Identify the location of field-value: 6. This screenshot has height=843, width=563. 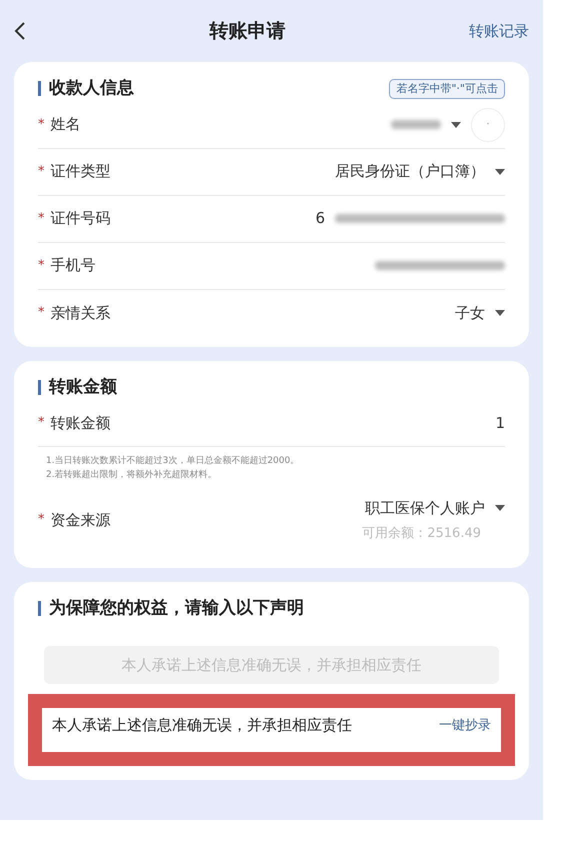
(320, 219).